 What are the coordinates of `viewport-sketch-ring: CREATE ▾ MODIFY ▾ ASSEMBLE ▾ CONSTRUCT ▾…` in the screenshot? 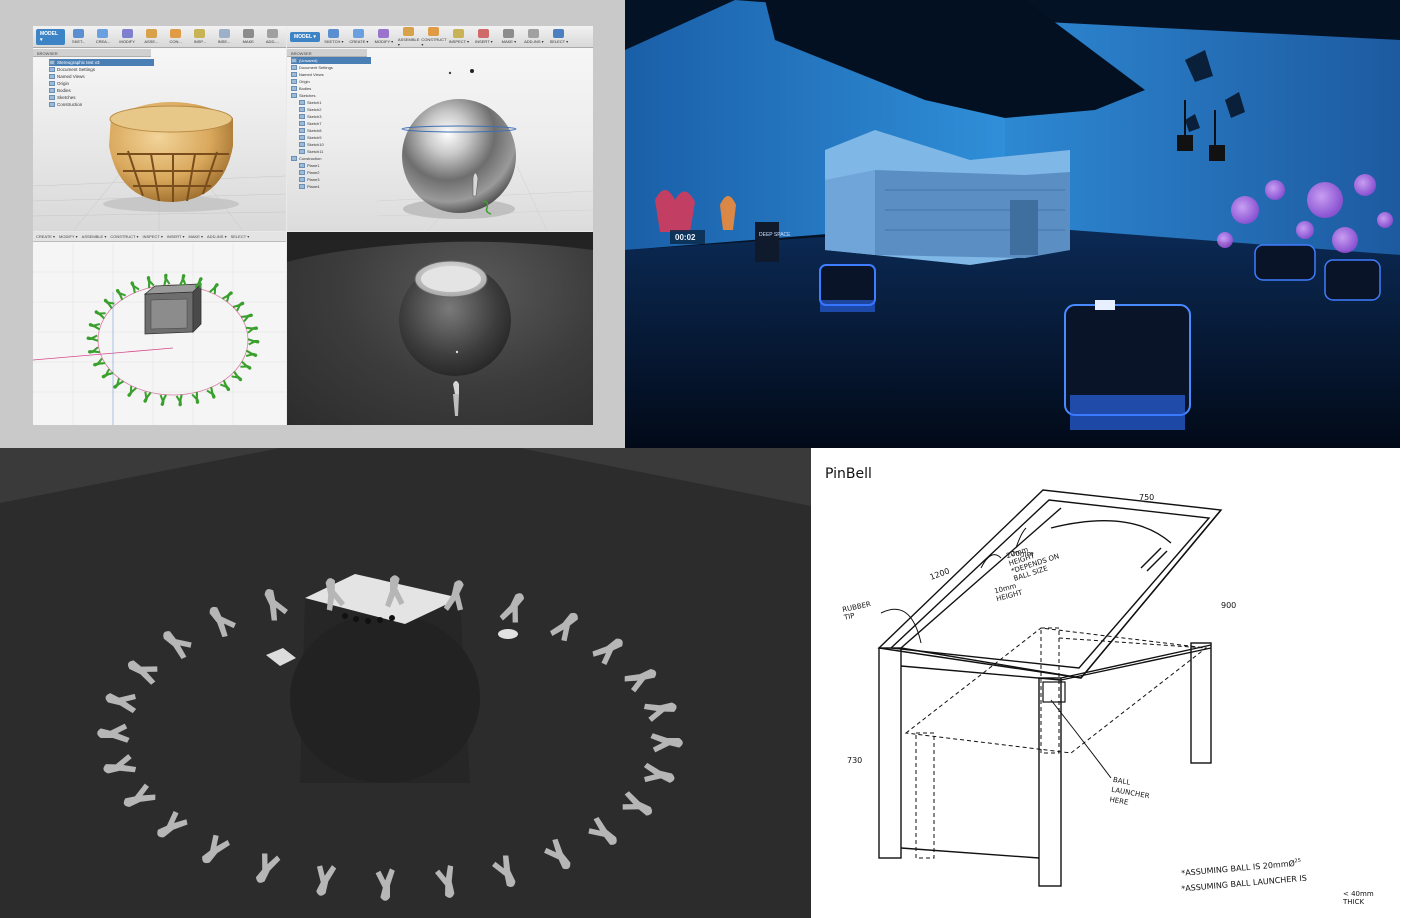 It's located at (159, 328).